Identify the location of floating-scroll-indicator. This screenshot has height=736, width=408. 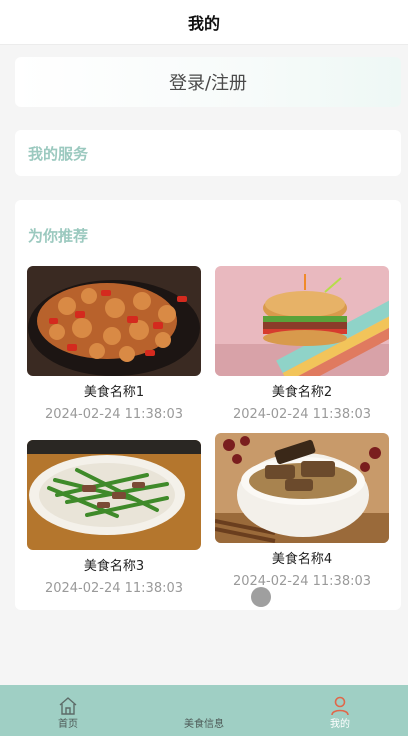
(261, 597).